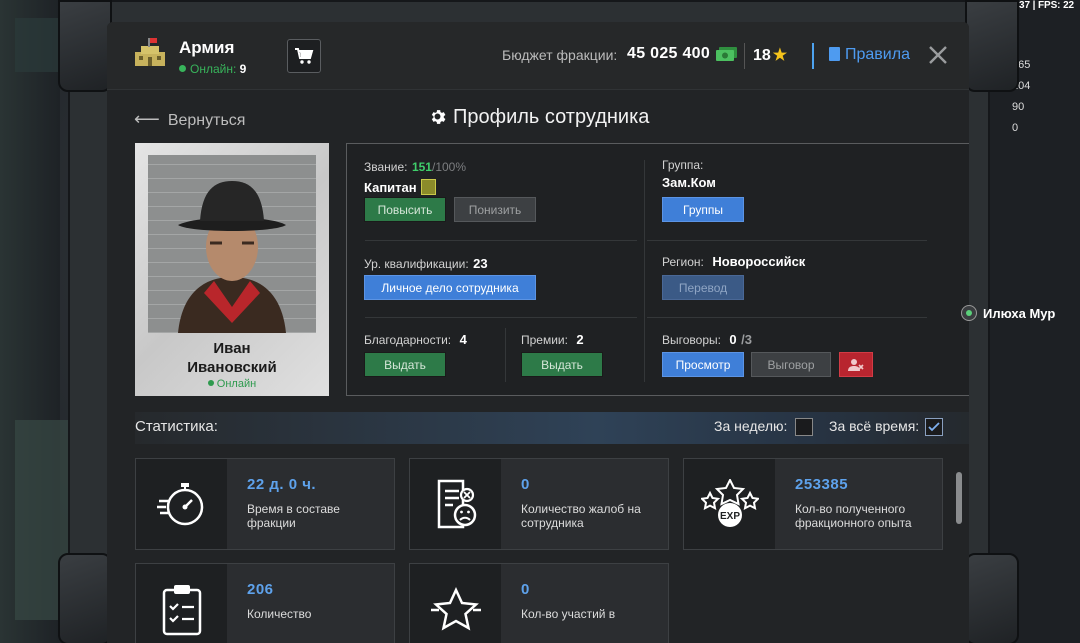  Describe the element at coordinates (181, 610) in the screenshot. I see `clipboard-icon` at that location.